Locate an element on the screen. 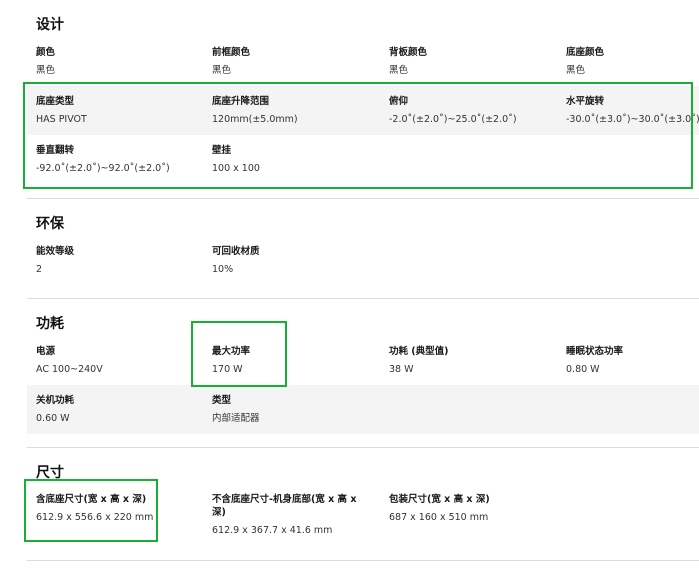 This screenshot has height=576, width=699. section-title-power: 功耗 is located at coordinates (50, 324).